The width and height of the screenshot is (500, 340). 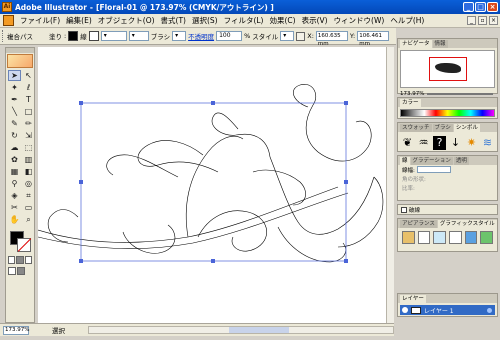 I want to click on stroke-color-box, so click(x=24, y=245).